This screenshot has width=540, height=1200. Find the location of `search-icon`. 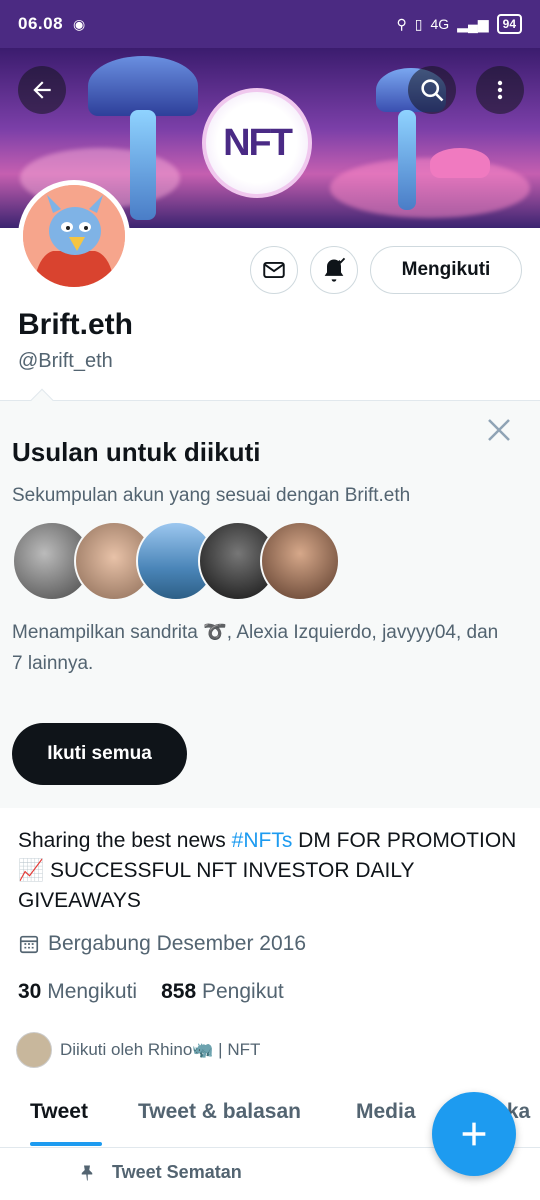

search-icon is located at coordinates (432, 90).